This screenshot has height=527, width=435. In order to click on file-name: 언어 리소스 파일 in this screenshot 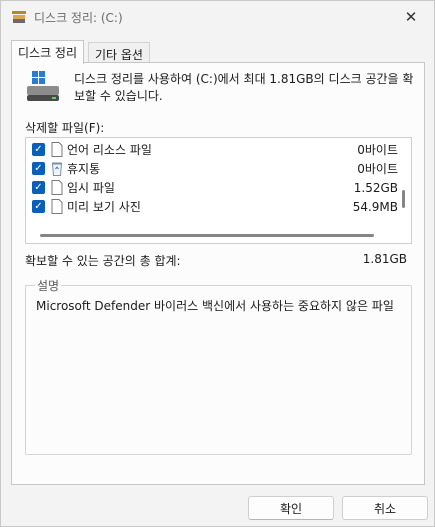, I will do `click(109, 150)`.